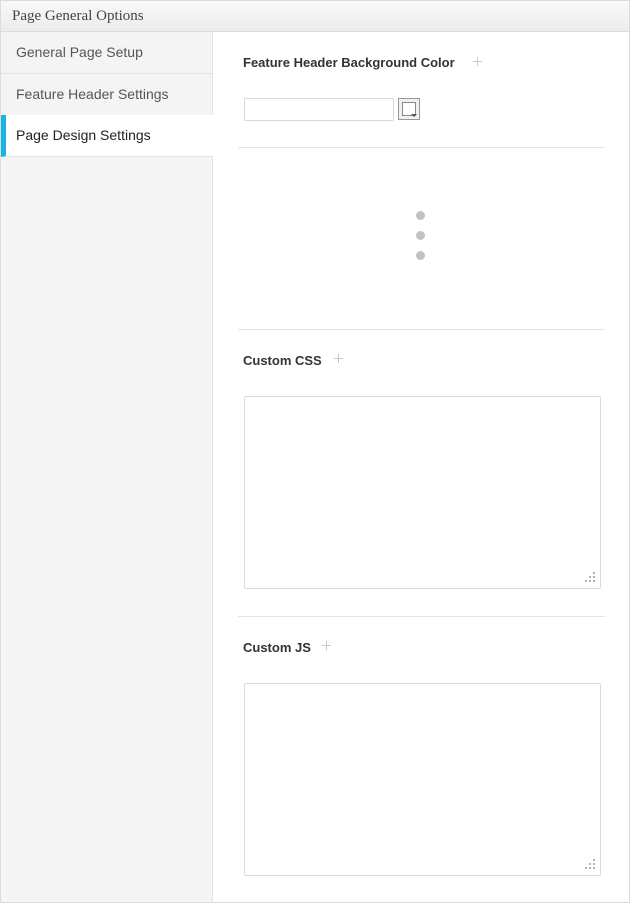 This screenshot has height=903, width=630. Describe the element at coordinates (282, 360) in the screenshot. I see `custom-css-label: Custom CSS` at that location.